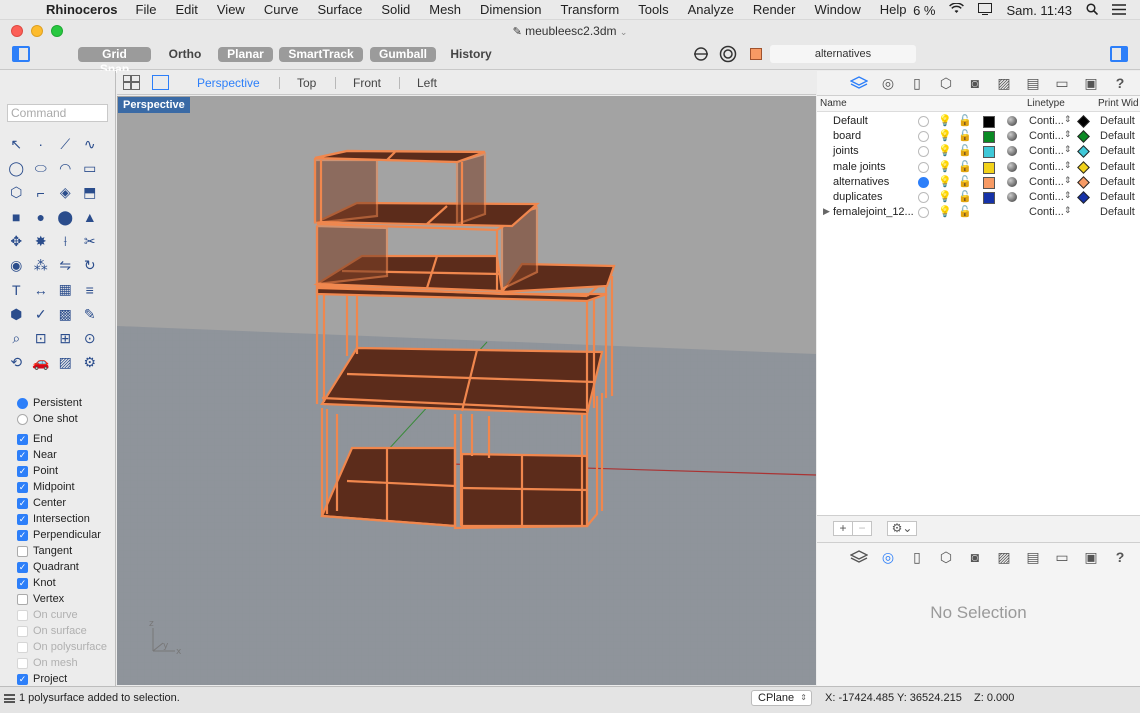 The height and width of the screenshot is (713, 1140). I want to click on osnap-knot-checkbox: ✓ Knot, so click(66, 583).